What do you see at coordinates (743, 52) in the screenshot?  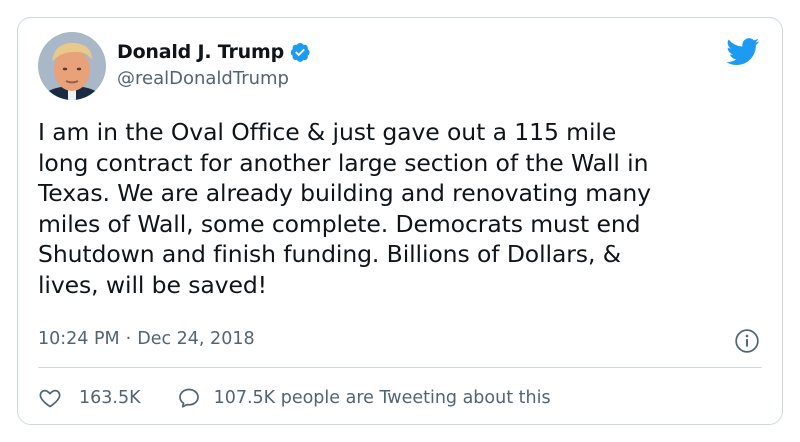 I see `twitter-bird-icon` at bounding box center [743, 52].